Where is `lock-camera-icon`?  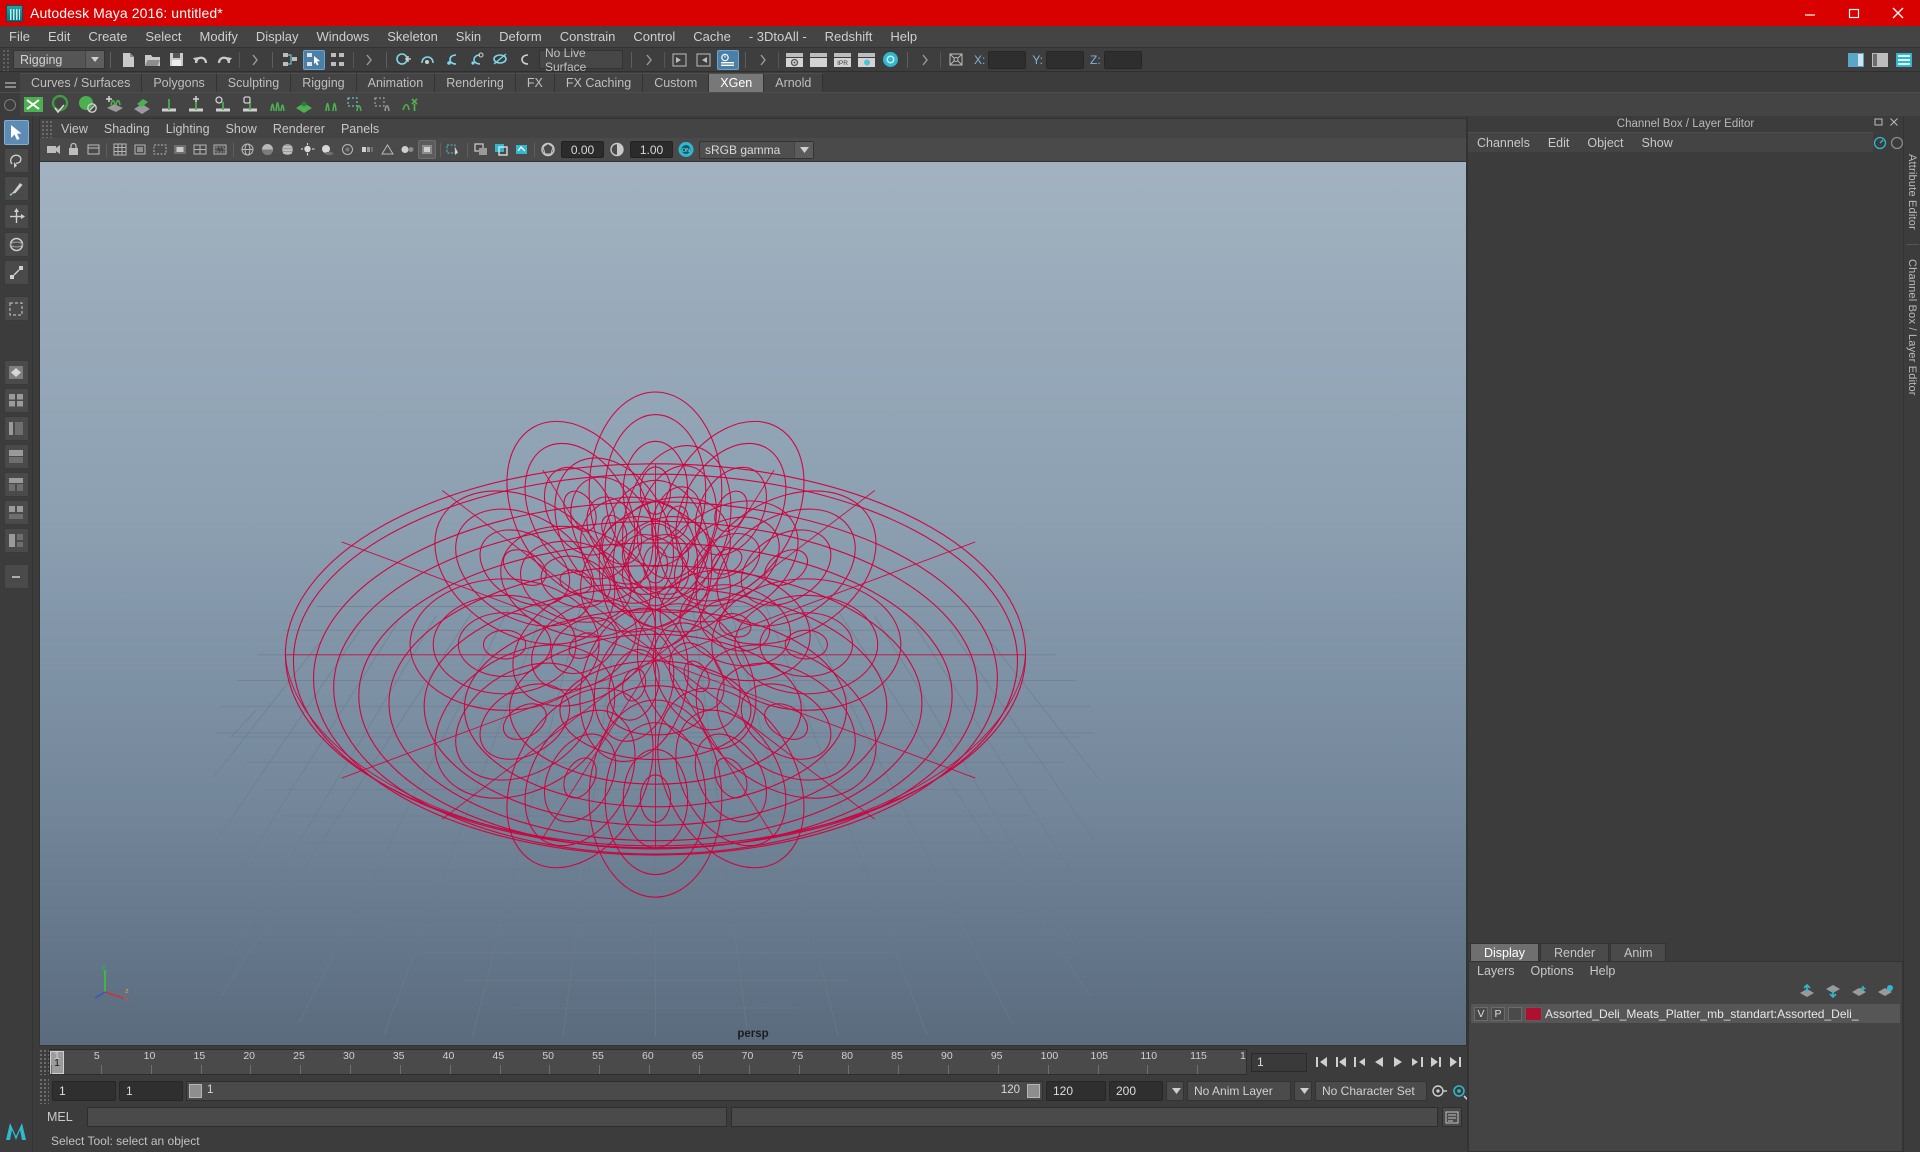
lock-camera-icon is located at coordinates (73, 149).